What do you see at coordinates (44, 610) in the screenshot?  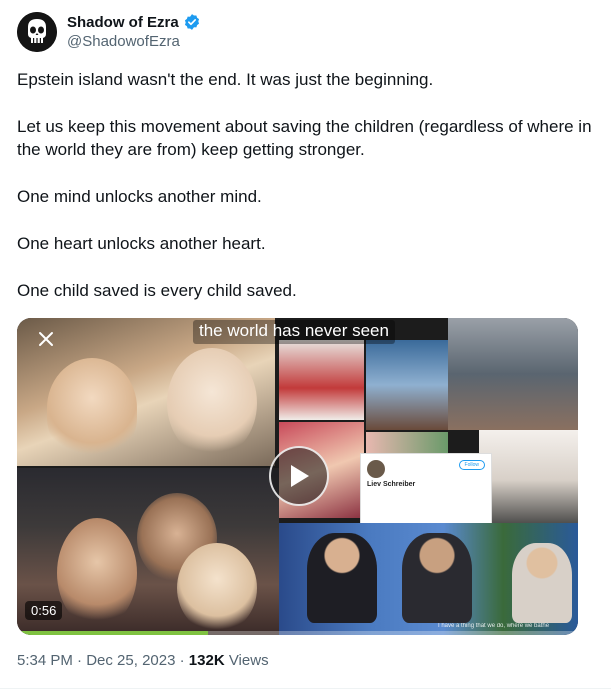 I see `video-duration: 0:56` at bounding box center [44, 610].